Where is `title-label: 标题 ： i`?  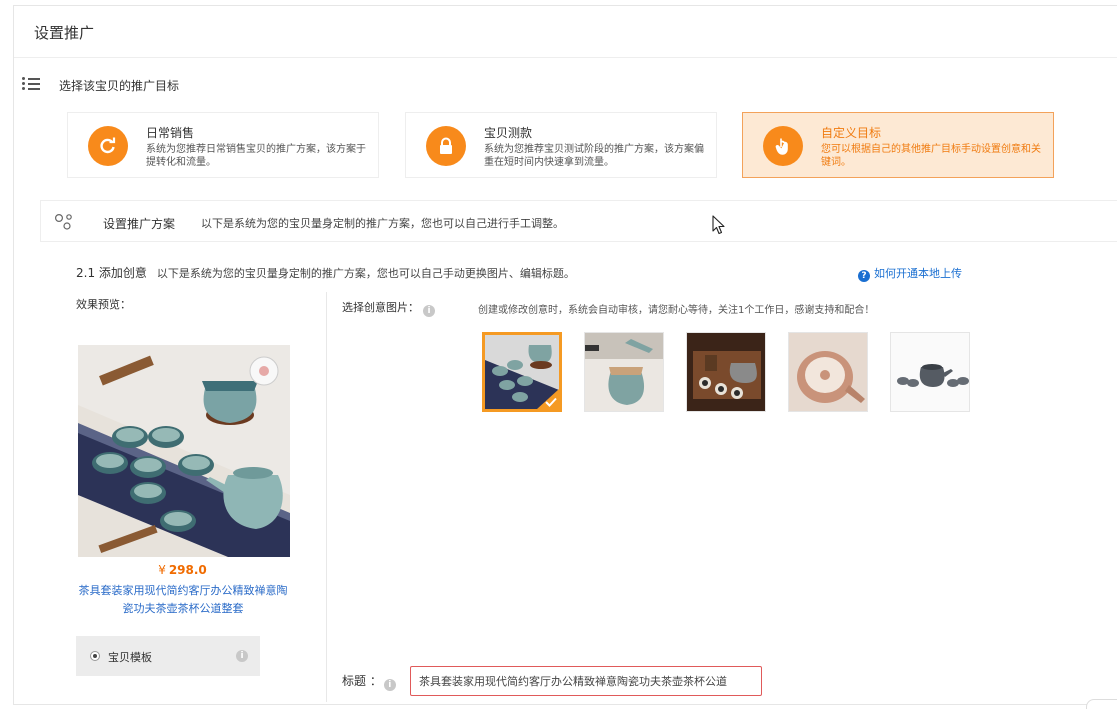 title-label: 标题 ： i is located at coordinates (369, 681).